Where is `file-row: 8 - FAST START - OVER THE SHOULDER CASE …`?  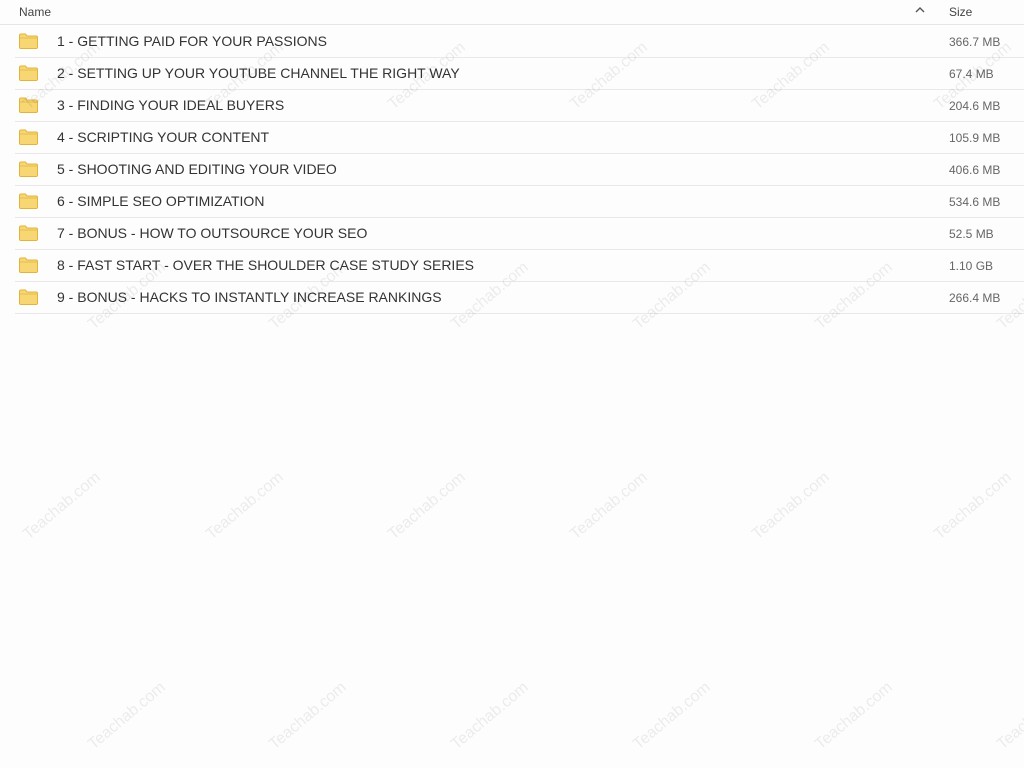
file-row: 8 - FAST START - OVER THE SHOULDER CASE … is located at coordinates (519, 266).